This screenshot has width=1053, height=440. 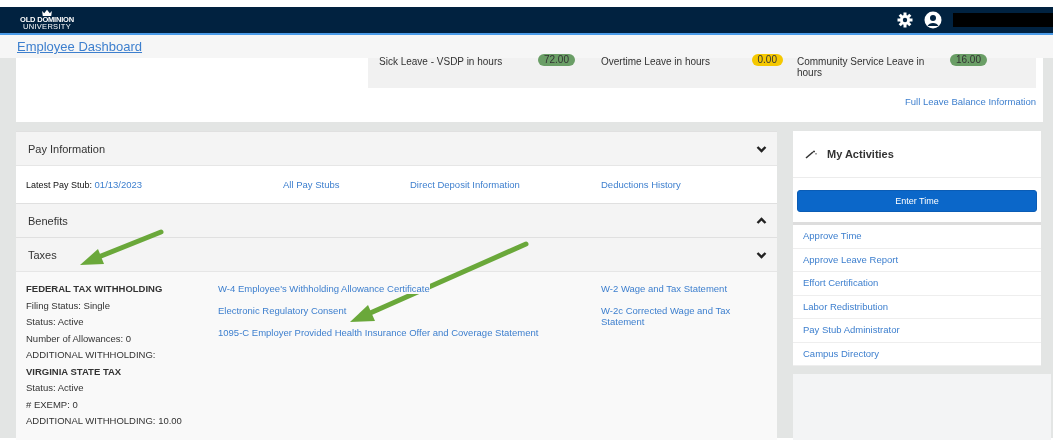 I want to click on leave-value: 0.00, so click(x=767, y=60).